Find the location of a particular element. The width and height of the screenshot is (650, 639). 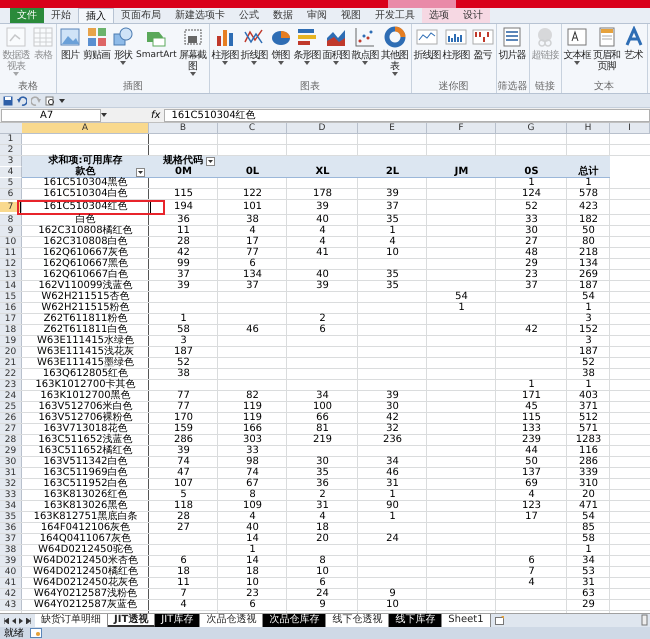

sheet-tab: 缺货订单明细 is located at coordinates (71, 620).